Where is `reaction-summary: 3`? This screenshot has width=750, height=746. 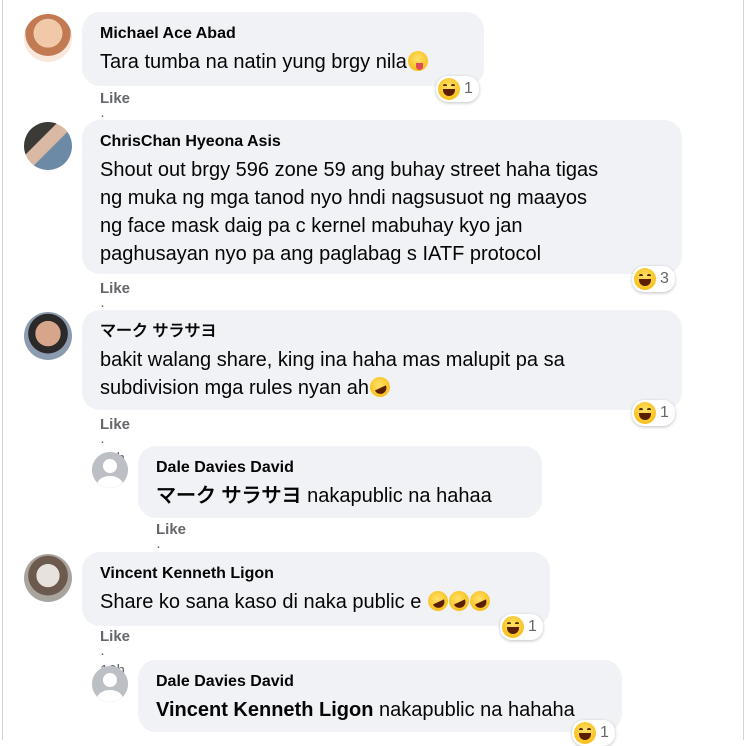
reaction-summary: 3 is located at coordinates (653, 279).